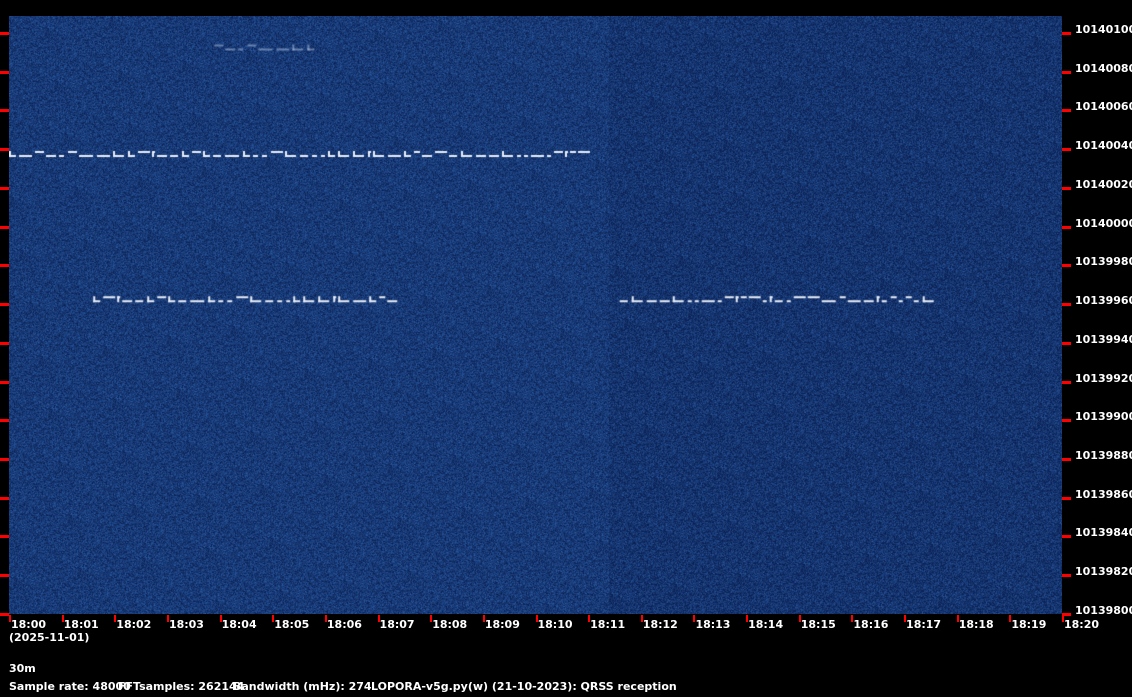 This screenshot has height=697, width=1132. I want to click on y-tick-label: 10139960, so click(1103, 301).